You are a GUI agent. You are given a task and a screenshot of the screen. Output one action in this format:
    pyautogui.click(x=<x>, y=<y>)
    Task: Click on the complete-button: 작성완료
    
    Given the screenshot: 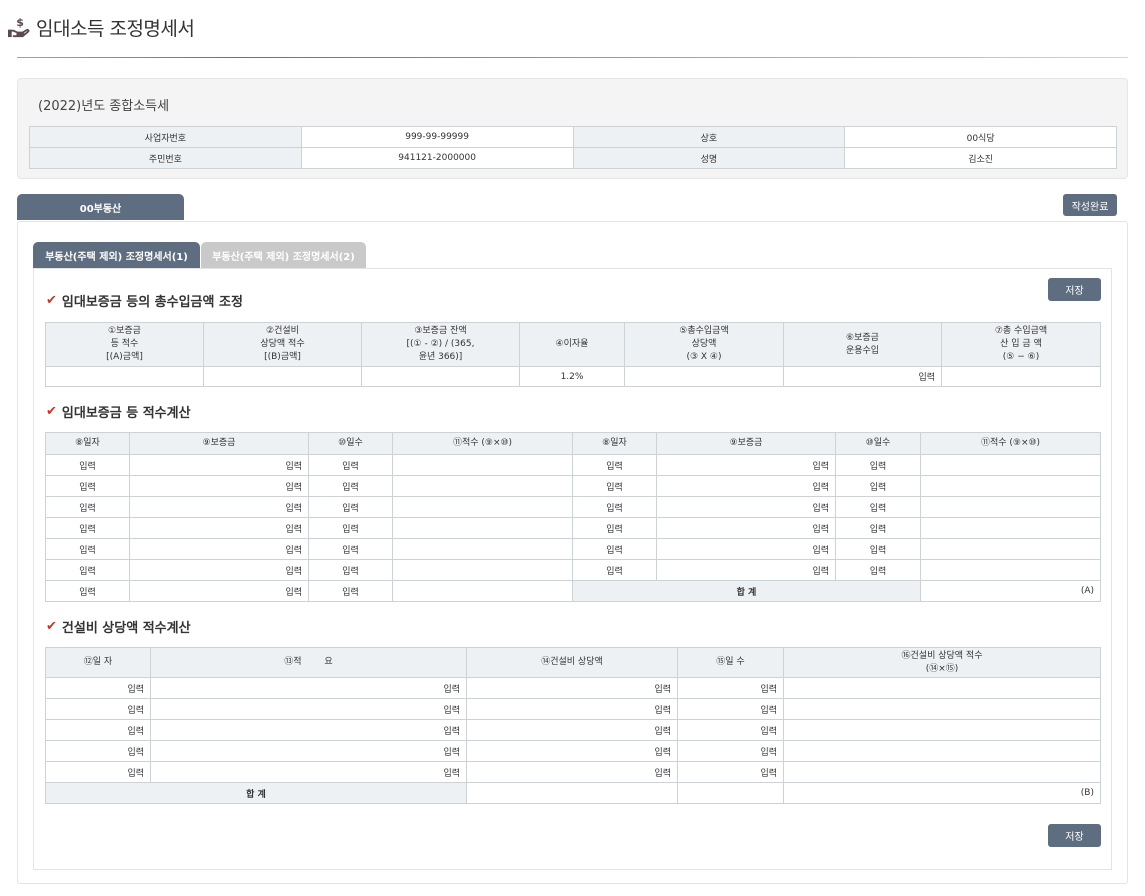 What is the action you would take?
    pyautogui.click(x=1090, y=205)
    